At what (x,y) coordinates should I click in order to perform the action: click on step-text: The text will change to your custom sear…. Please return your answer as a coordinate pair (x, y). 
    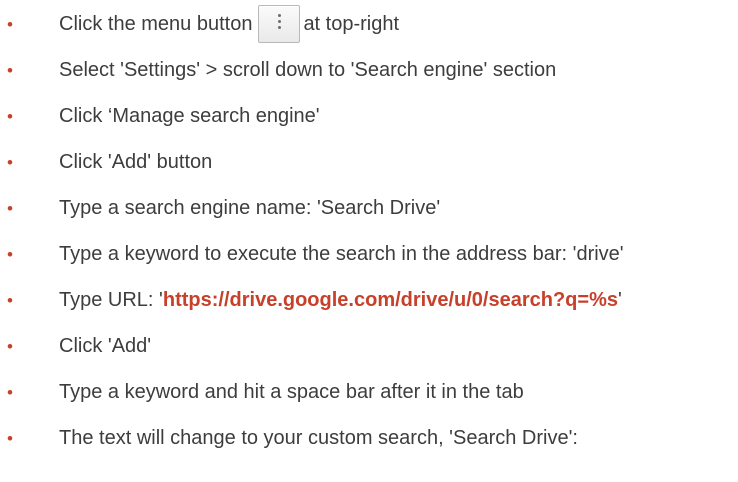
    Looking at the image, I should click on (318, 438).